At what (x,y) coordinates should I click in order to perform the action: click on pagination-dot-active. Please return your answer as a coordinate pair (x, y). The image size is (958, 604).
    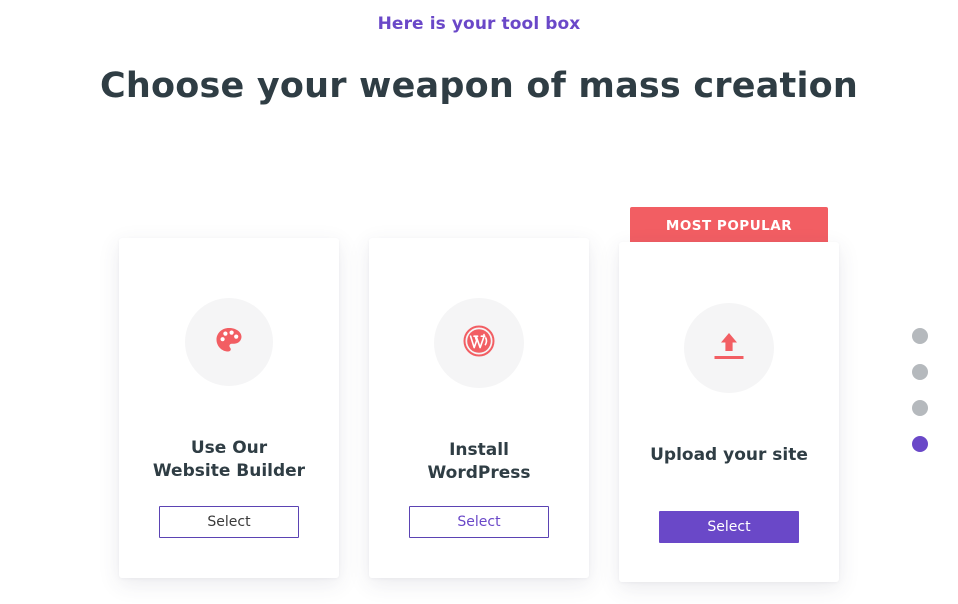
    Looking at the image, I should click on (920, 444).